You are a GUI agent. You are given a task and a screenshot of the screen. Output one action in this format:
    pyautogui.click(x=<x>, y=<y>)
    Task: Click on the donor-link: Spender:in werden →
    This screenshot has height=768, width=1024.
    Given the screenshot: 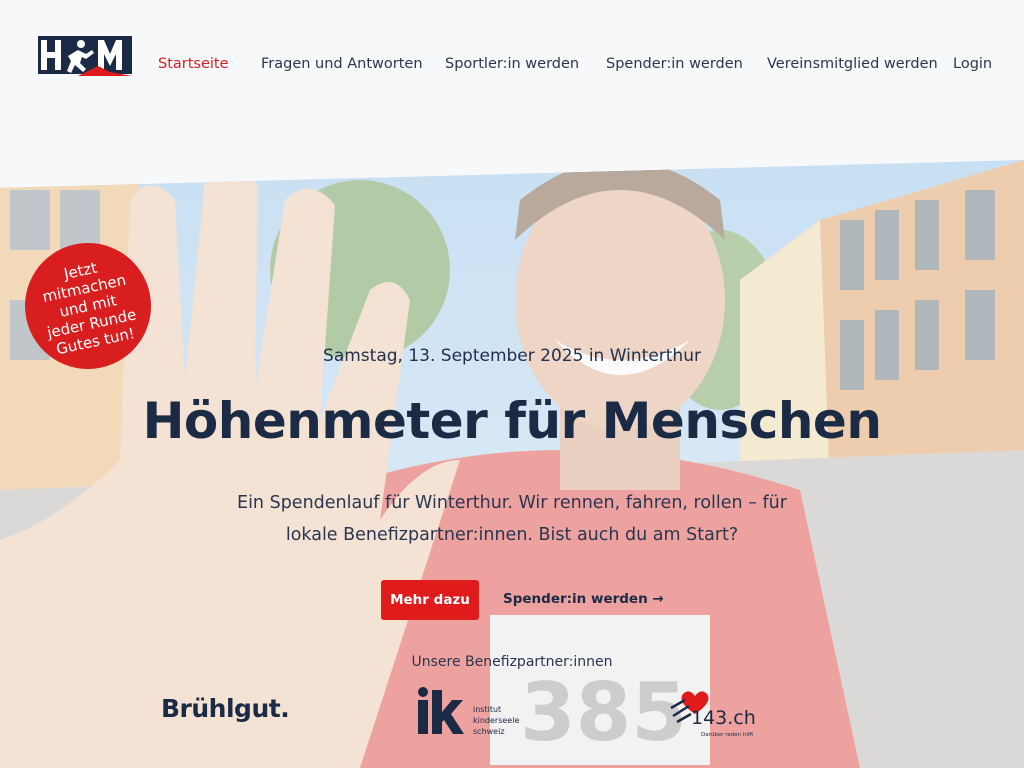 What is the action you would take?
    pyautogui.click(x=583, y=599)
    